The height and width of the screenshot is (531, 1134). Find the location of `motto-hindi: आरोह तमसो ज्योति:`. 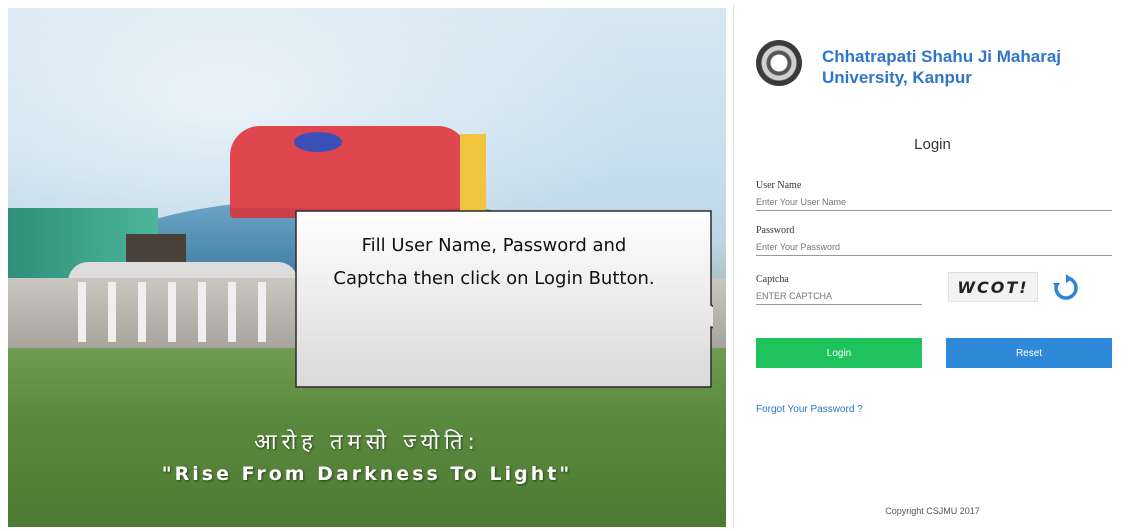

motto-hindi: आरोह तमसो ज्योति: is located at coordinates (367, 442).